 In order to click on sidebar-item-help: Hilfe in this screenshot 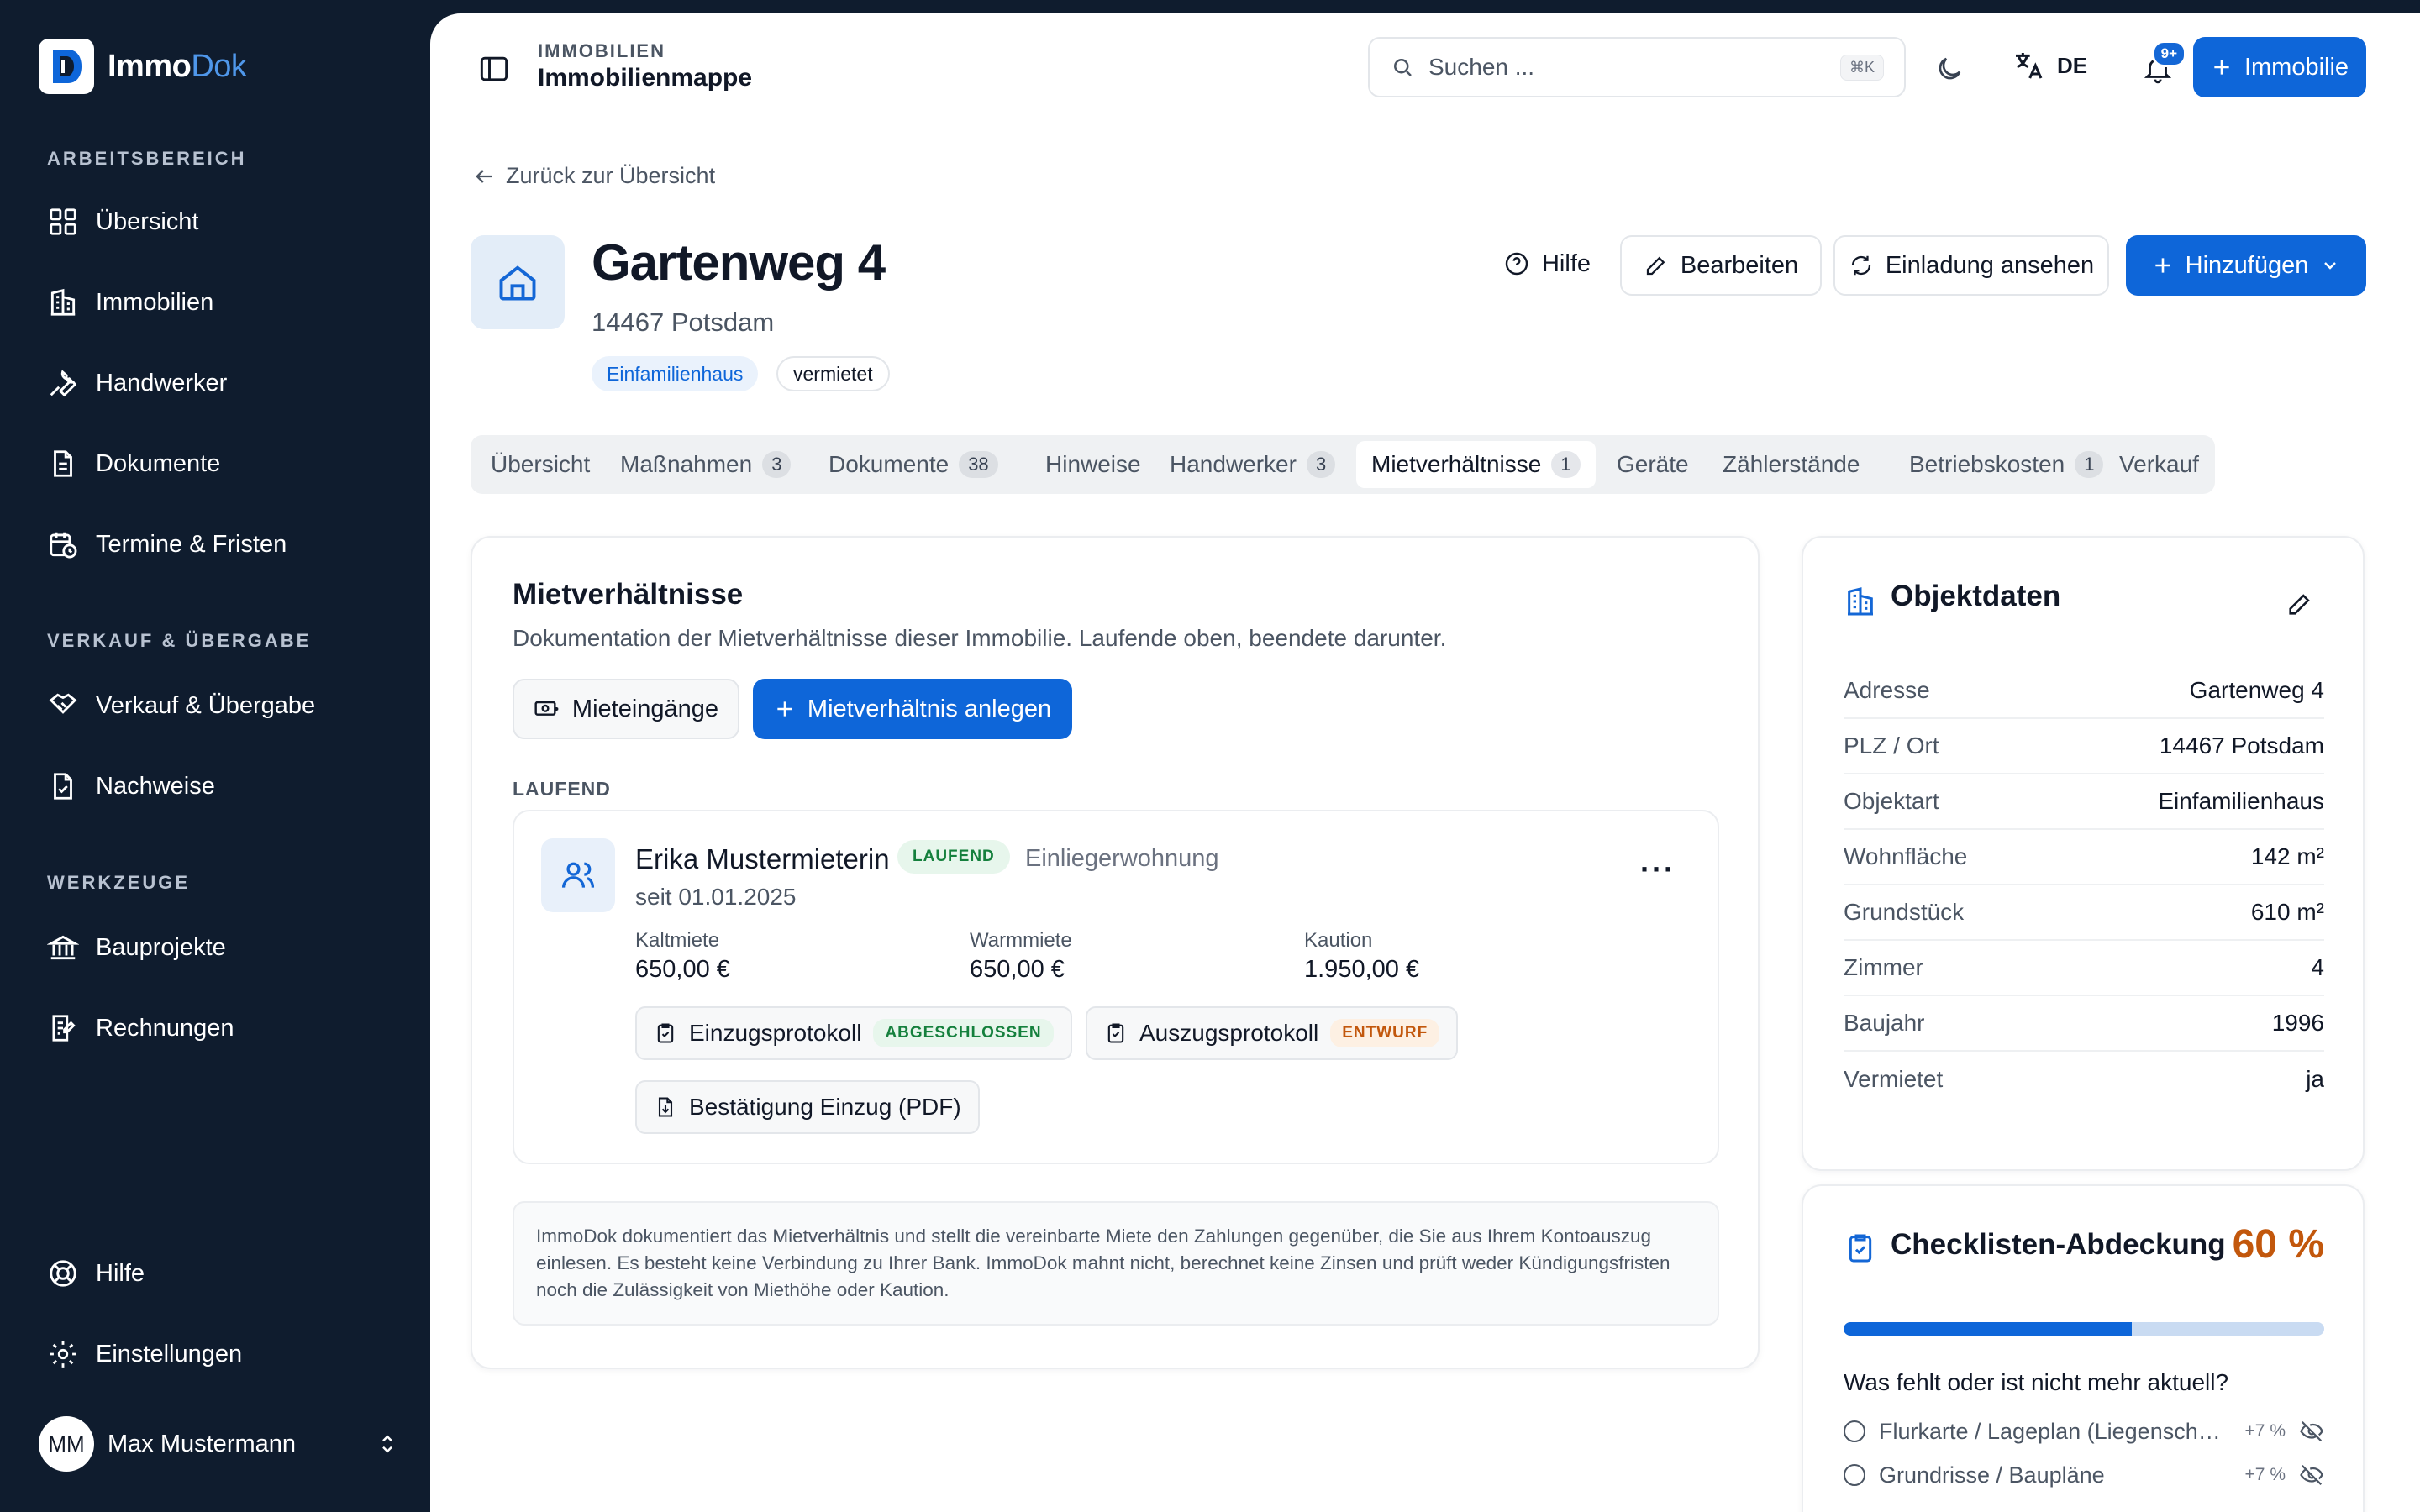, I will do `click(224, 1273)`.